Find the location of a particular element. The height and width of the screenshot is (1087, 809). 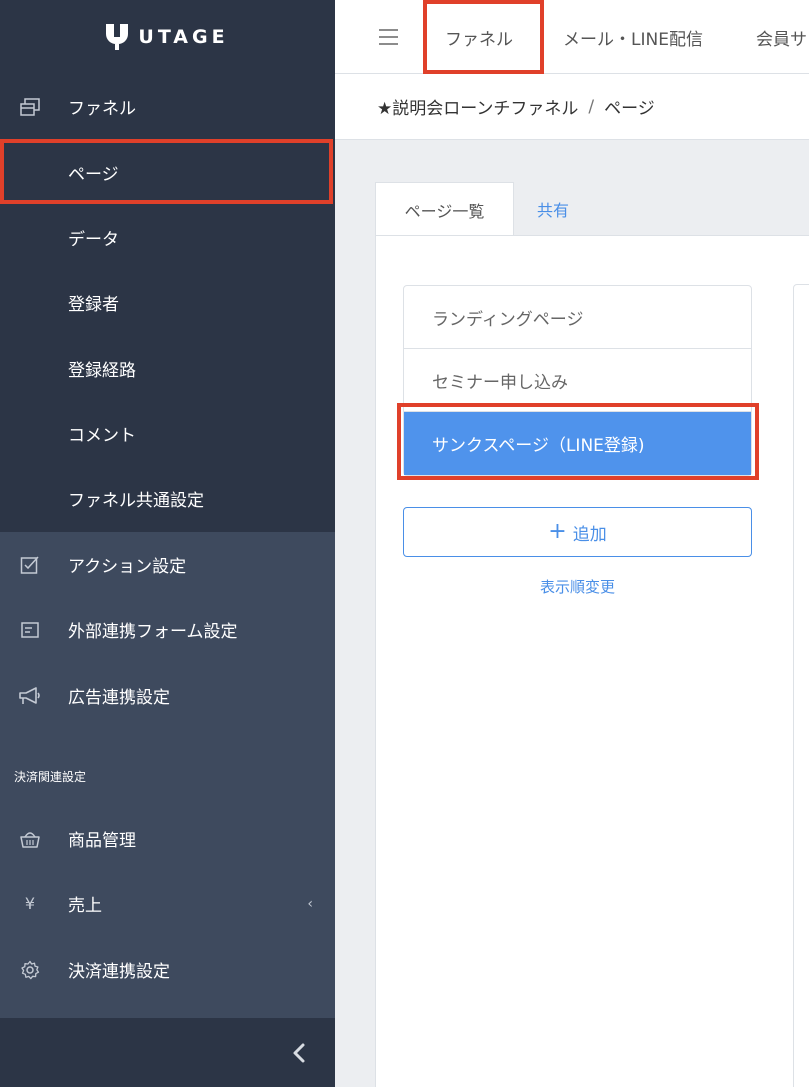

top-tab-mail-line: メール・LINE配信 is located at coordinates (633, 37).